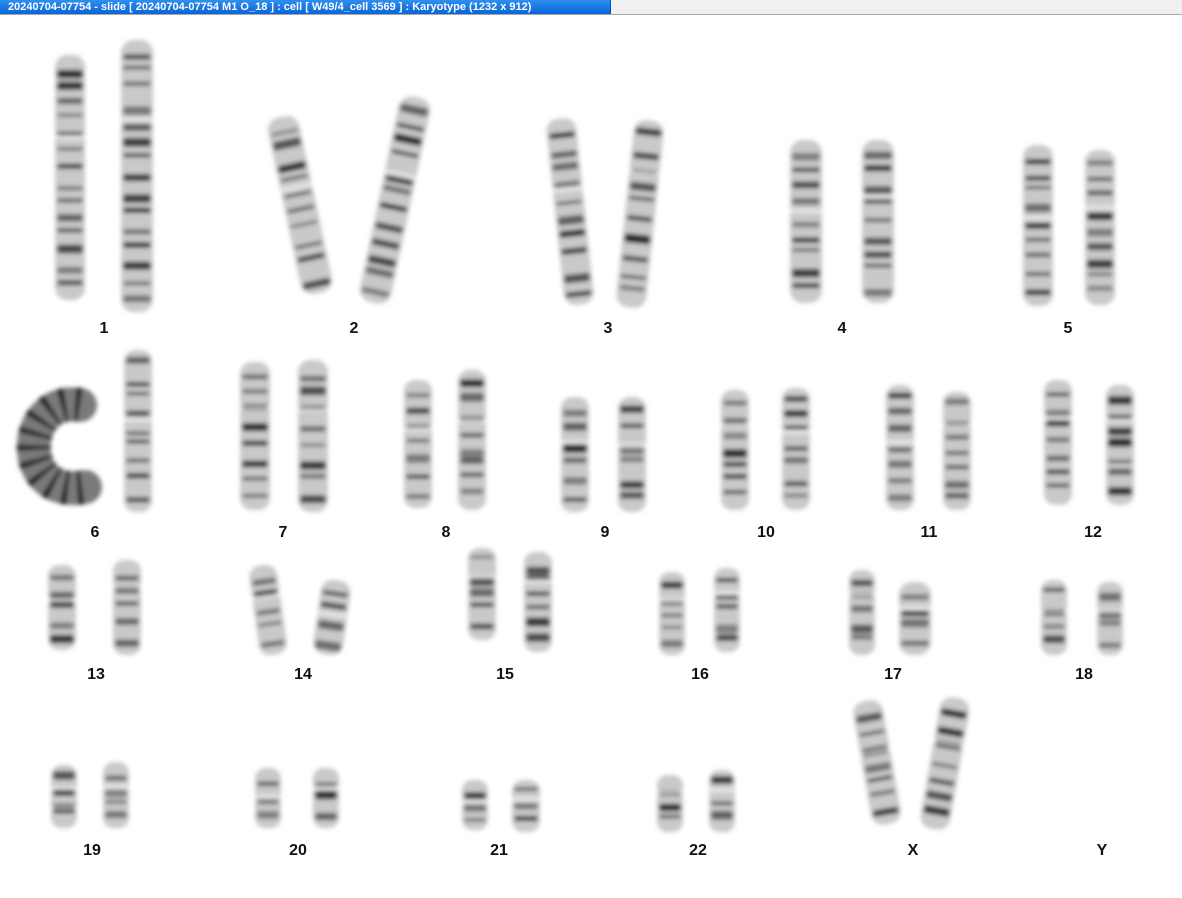  Describe the element at coordinates (806, 221) in the screenshot. I see `chromosome-4-a` at that location.